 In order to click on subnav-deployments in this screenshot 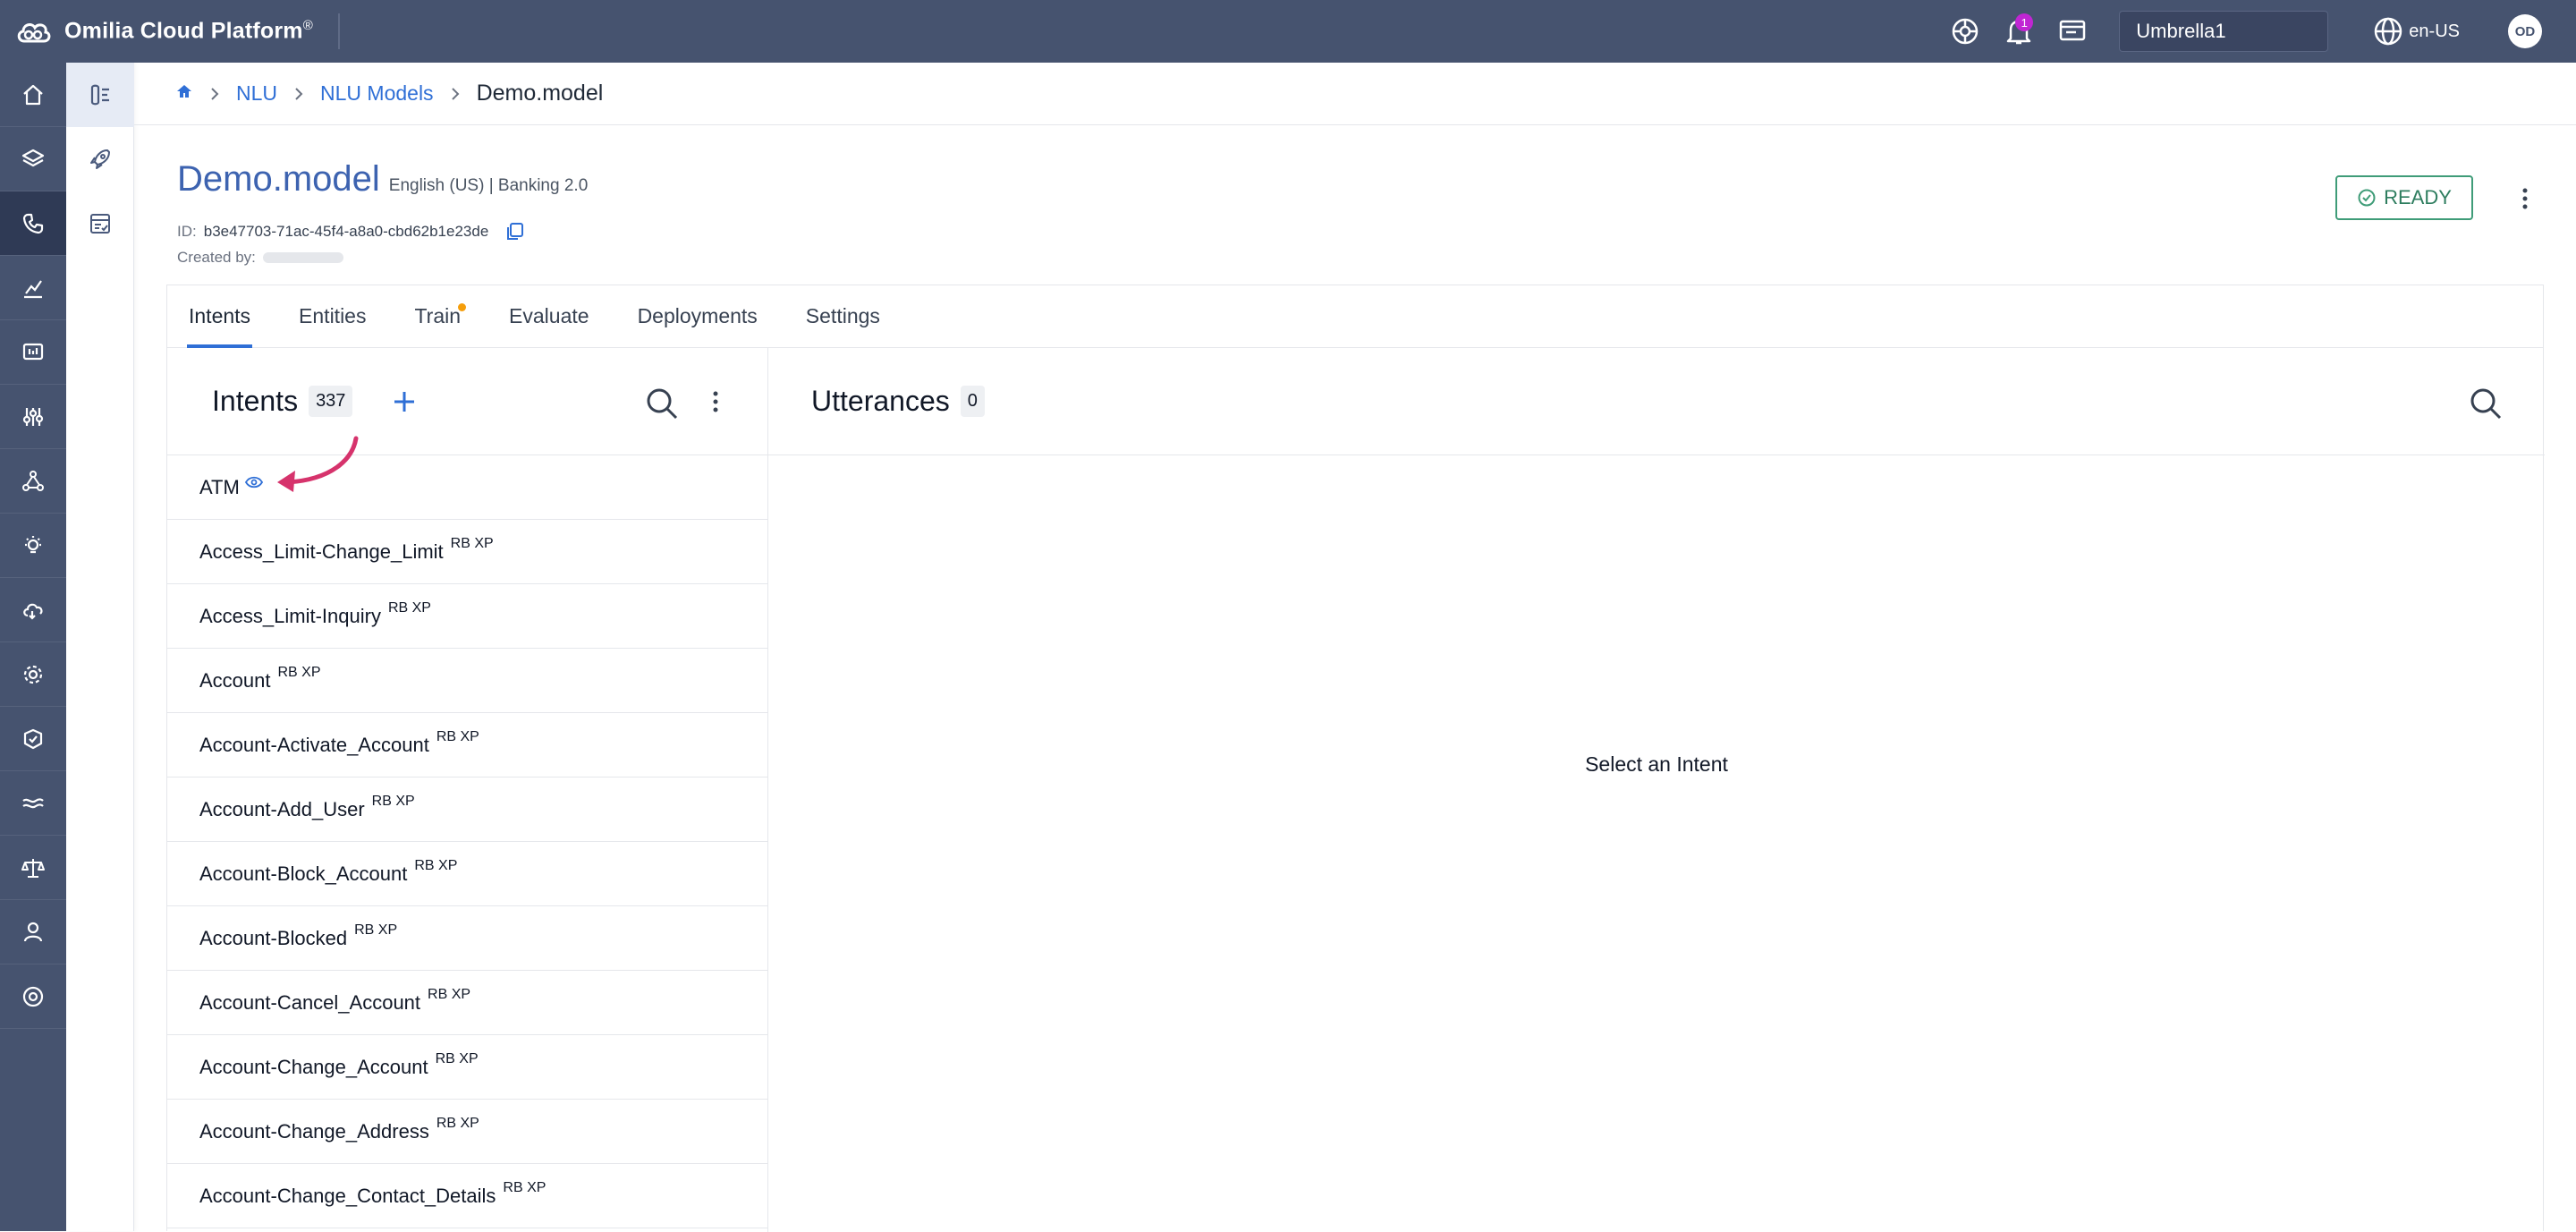, I will do `click(100, 159)`.